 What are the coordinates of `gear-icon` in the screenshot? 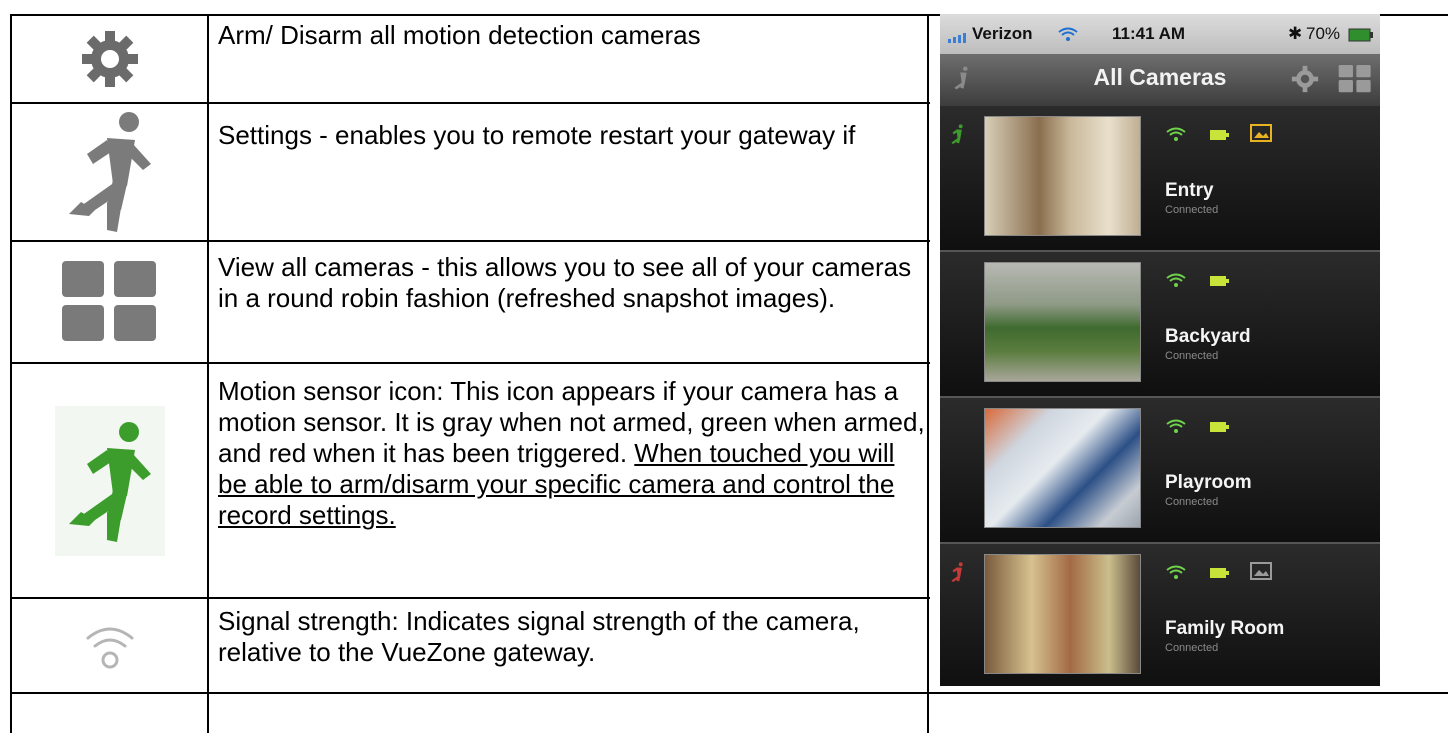 It's located at (110, 59).